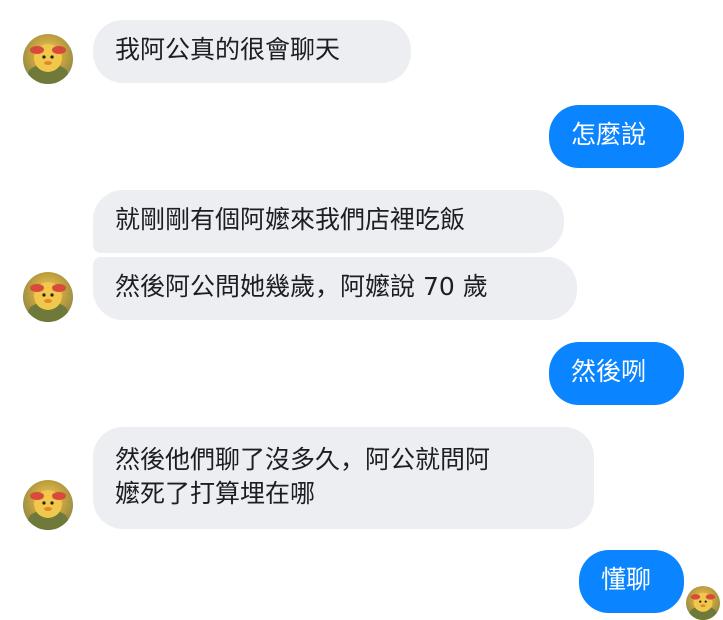  What do you see at coordinates (303, 459) in the screenshot?
I see `message-text-line: 然後他們聊了沒多久，阿公就問阿` at bounding box center [303, 459].